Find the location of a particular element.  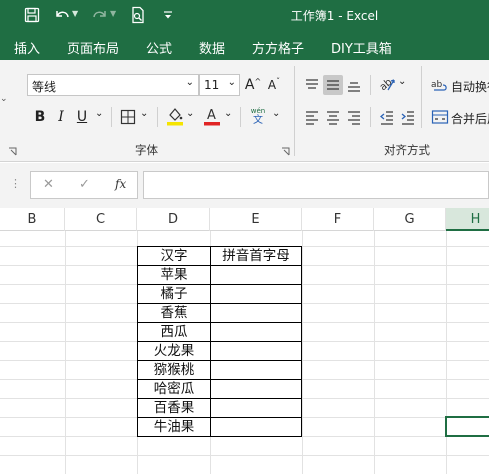

title-bar: ▼ ▼ 工作簿1 - Excel is located at coordinates (244, 15).